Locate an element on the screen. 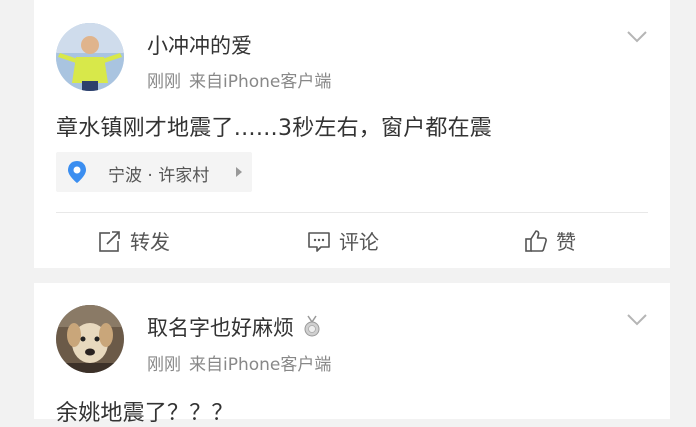  comment-button: 评论 is located at coordinates (343, 240).